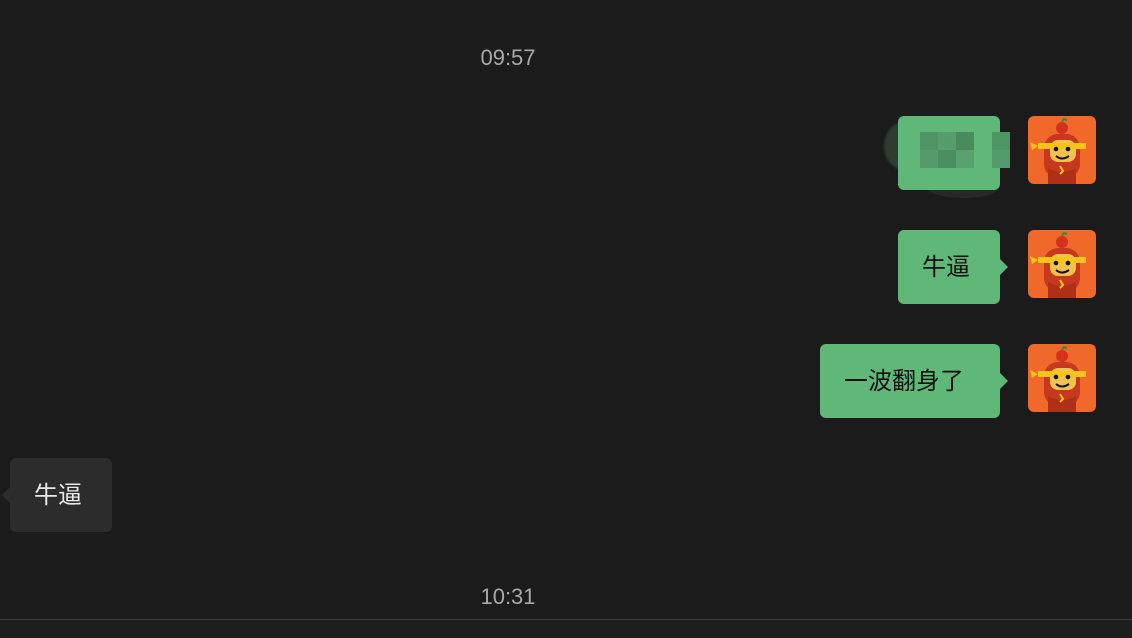 The width and height of the screenshot is (1132, 638). What do you see at coordinates (566, 629) in the screenshot?
I see `input-area` at bounding box center [566, 629].